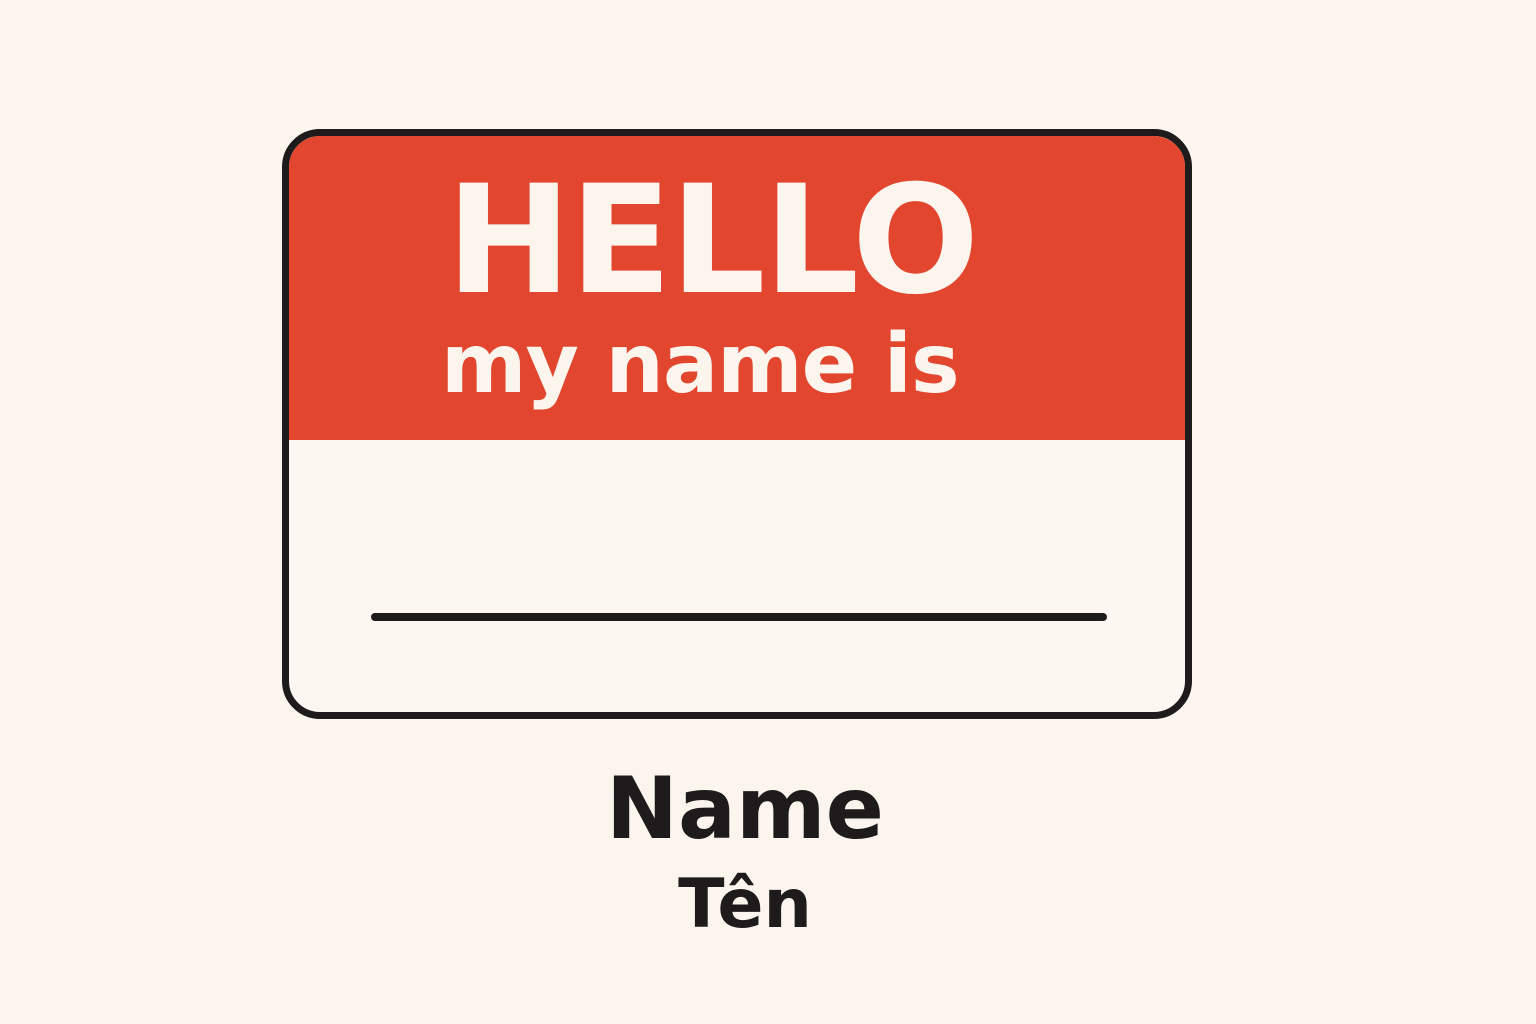 Image resolution: width=1536 pixels, height=1024 pixels. Describe the element at coordinates (712, 241) in the screenshot. I see `hello-heading: HELLO` at that location.